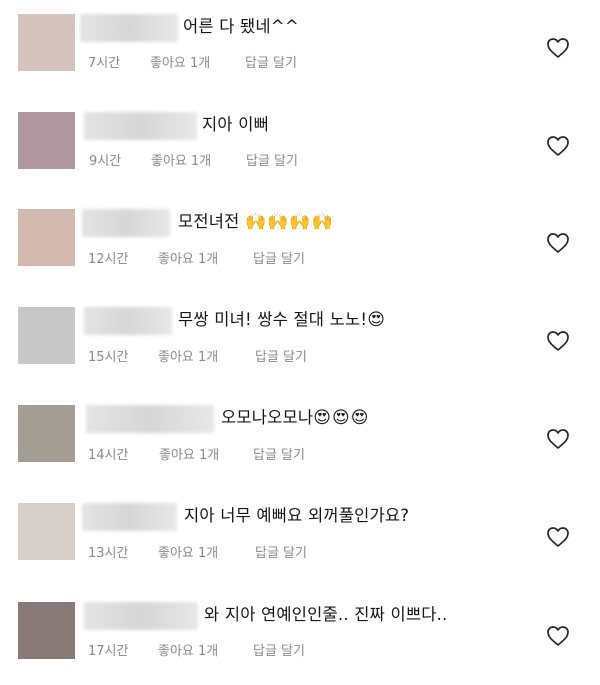 This screenshot has width=600, height=685. I want to click on comment-text: 어른 다 됐네^^, so click(241, 26).